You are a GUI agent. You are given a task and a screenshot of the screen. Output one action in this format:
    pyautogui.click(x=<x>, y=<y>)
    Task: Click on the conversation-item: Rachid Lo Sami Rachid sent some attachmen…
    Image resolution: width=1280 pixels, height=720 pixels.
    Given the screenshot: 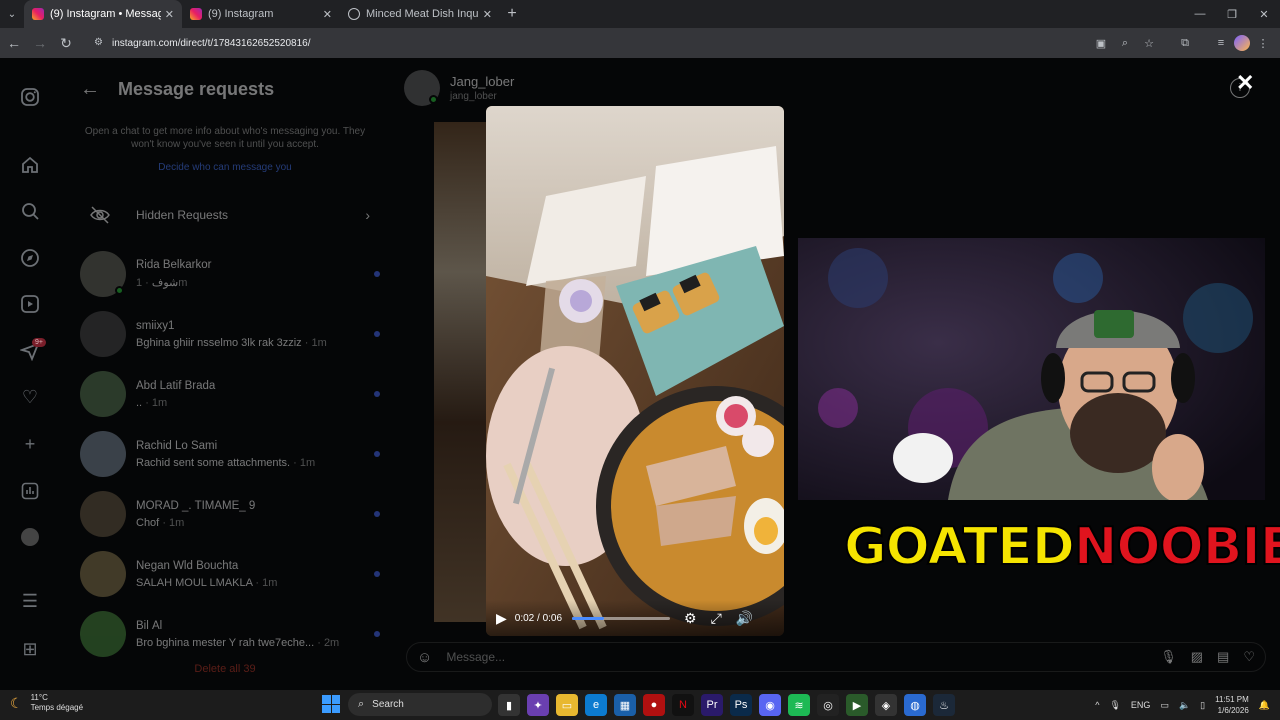 What is the action you would take?
    pyautogui.click(x=230, y=454)
    